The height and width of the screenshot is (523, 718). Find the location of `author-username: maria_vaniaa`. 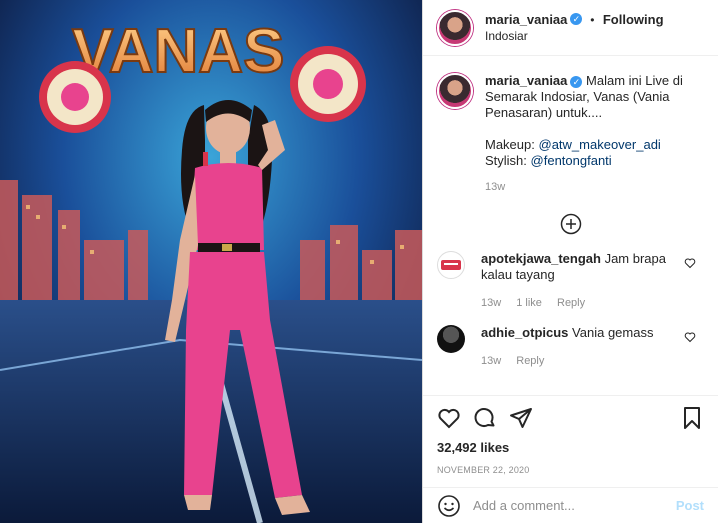

author-username: maria_vaniaa is located at coordinates (526, 19).